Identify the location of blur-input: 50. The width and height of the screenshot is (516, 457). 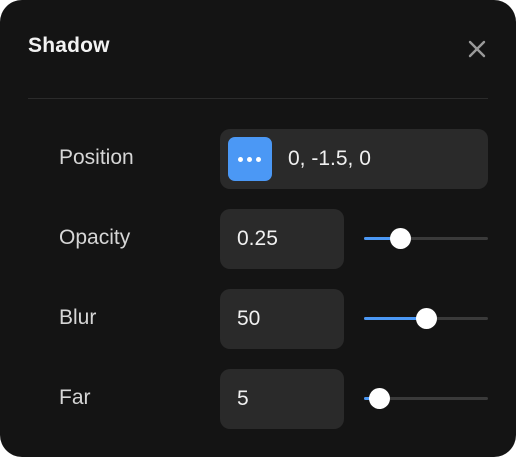
(282, 319).